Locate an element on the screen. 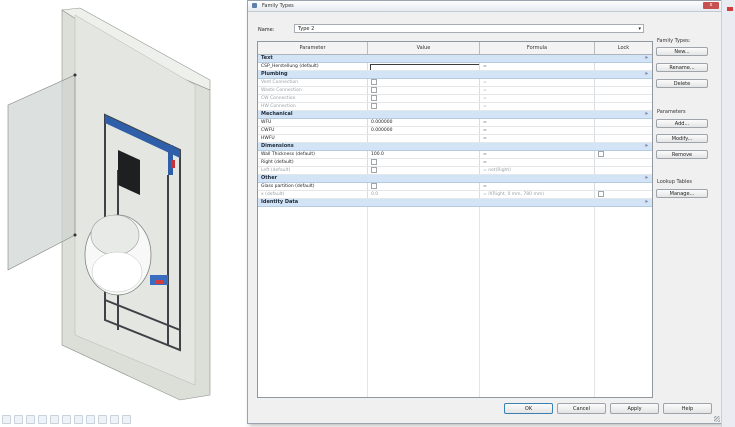 The image size is (735, 427). group-row: Mechanical » is located at coordinates (455, 115).